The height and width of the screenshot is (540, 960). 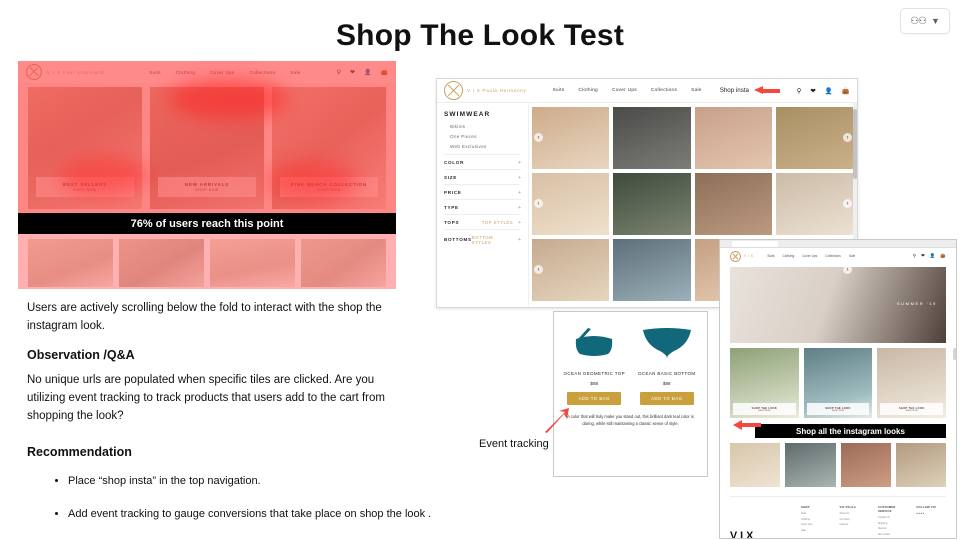 What do you see at coordinates (485, 136) in the screenshot?
I see `sidebar-category-one-pieces: One Pieces` at bounding box center [485, 136].